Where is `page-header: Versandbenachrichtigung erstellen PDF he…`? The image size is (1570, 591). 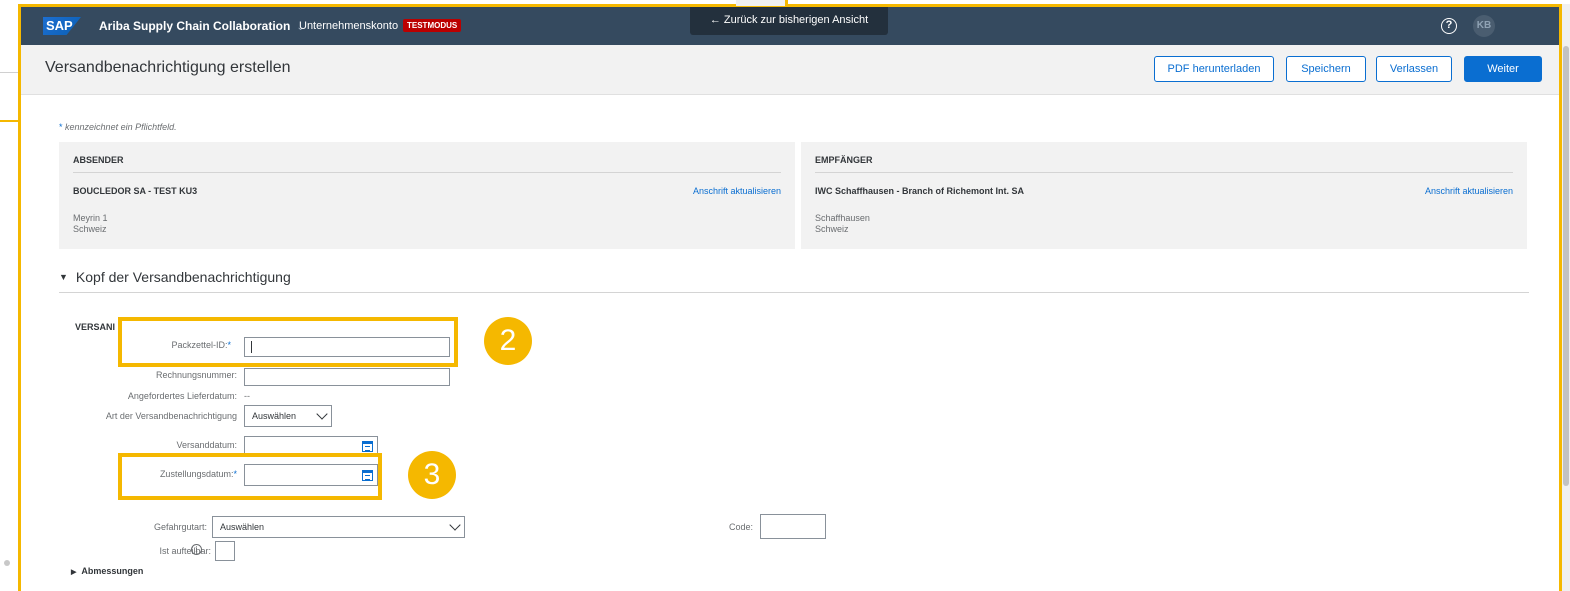 page-header: Versandbenachrichtigung erstellen PDF he… is located at coordinates (790, 70).